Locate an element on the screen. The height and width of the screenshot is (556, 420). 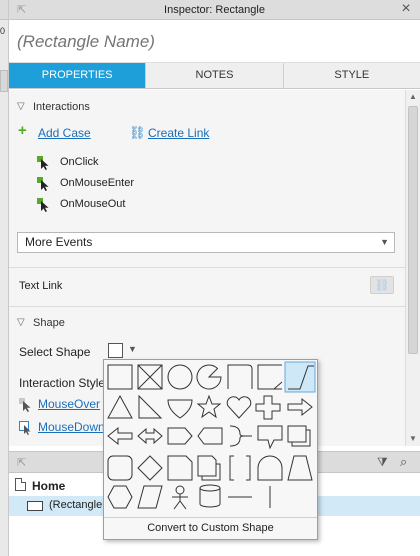
style-cursor-icon is located at coordinates (25, 405).